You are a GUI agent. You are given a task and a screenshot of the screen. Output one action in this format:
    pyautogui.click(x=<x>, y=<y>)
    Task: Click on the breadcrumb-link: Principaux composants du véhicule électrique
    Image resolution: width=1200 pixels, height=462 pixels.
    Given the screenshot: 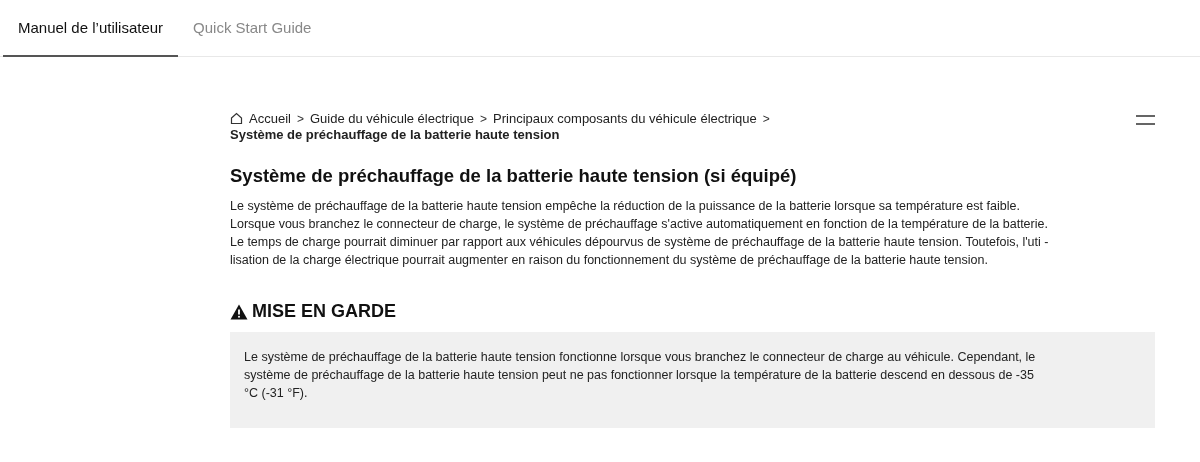 What is the action you would take?
    pyautogui.click(x=625, y=118)
    